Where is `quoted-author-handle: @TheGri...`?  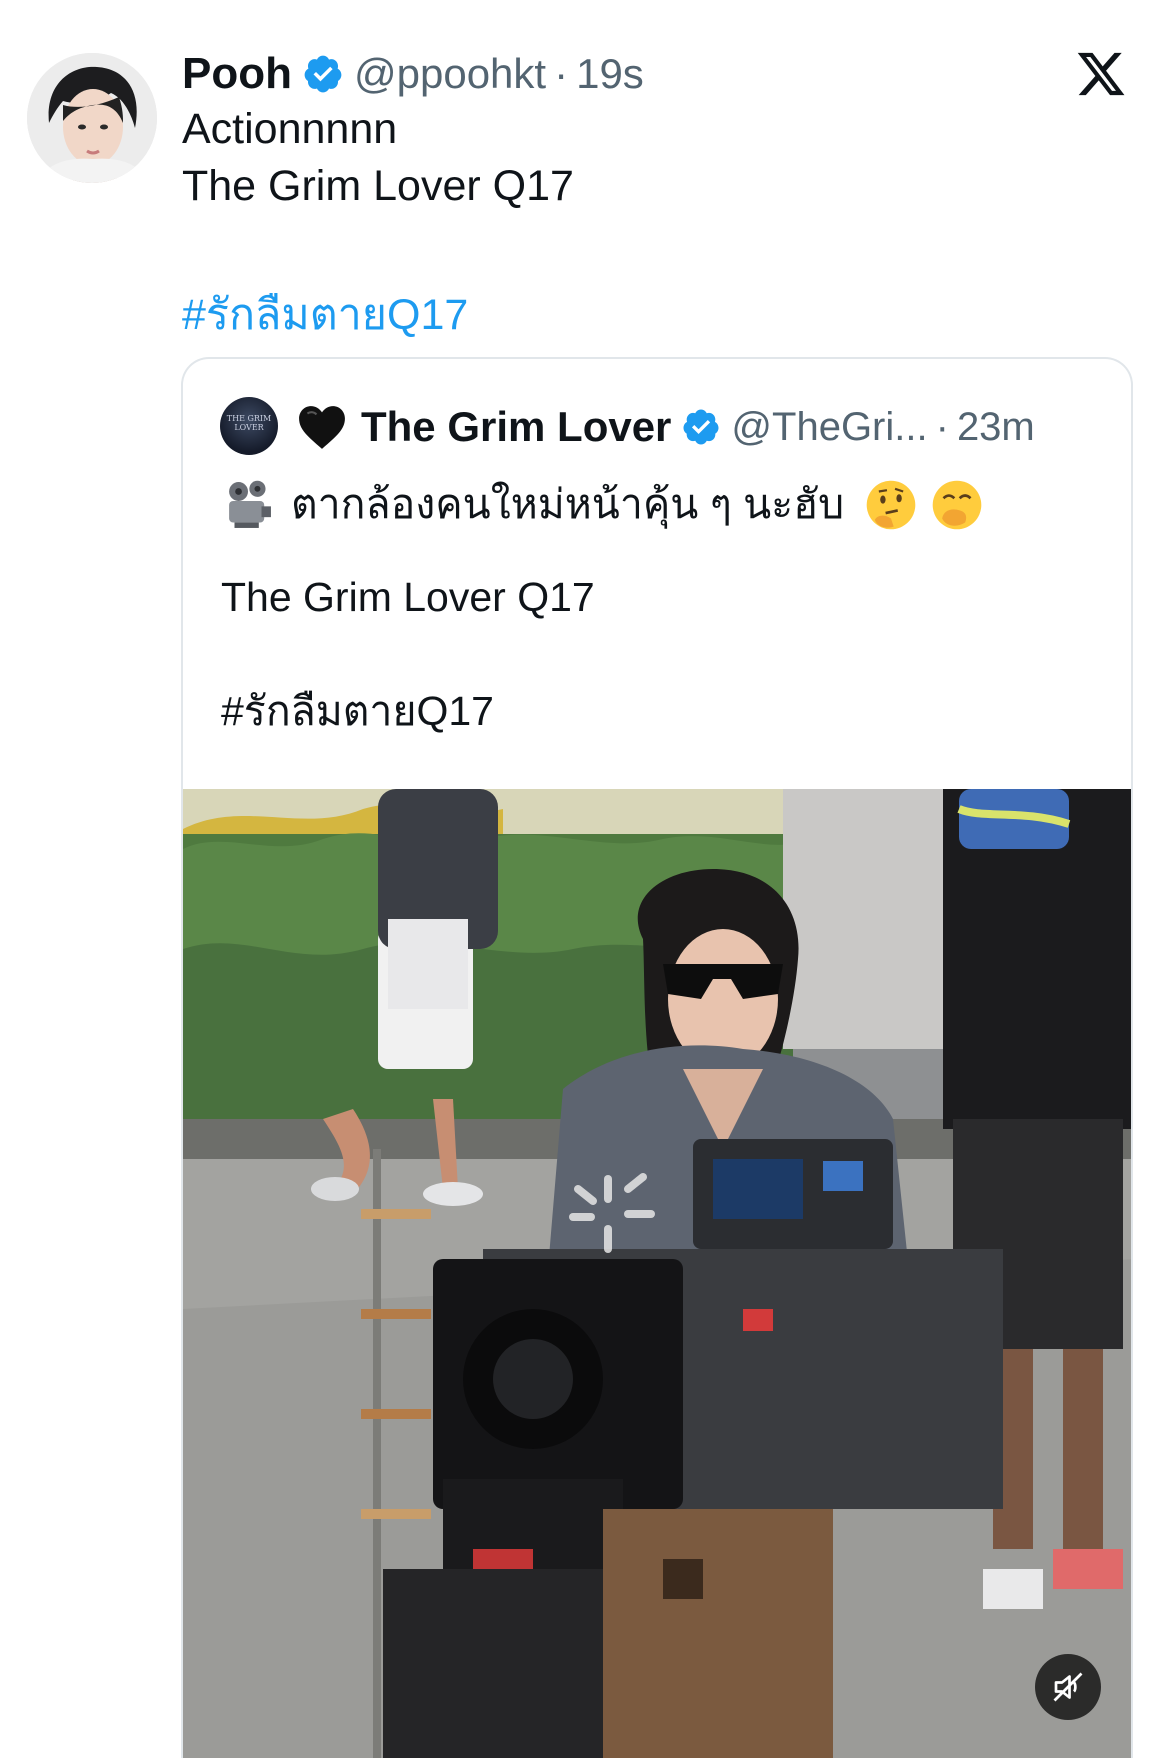
quoted-author-handle: @TheGri... is located at coordinates (829, 427).